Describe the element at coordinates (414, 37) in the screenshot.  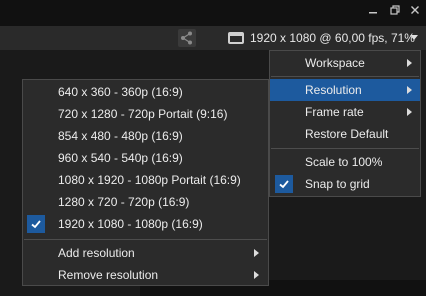
I see `chevron-down-icon` at that location.